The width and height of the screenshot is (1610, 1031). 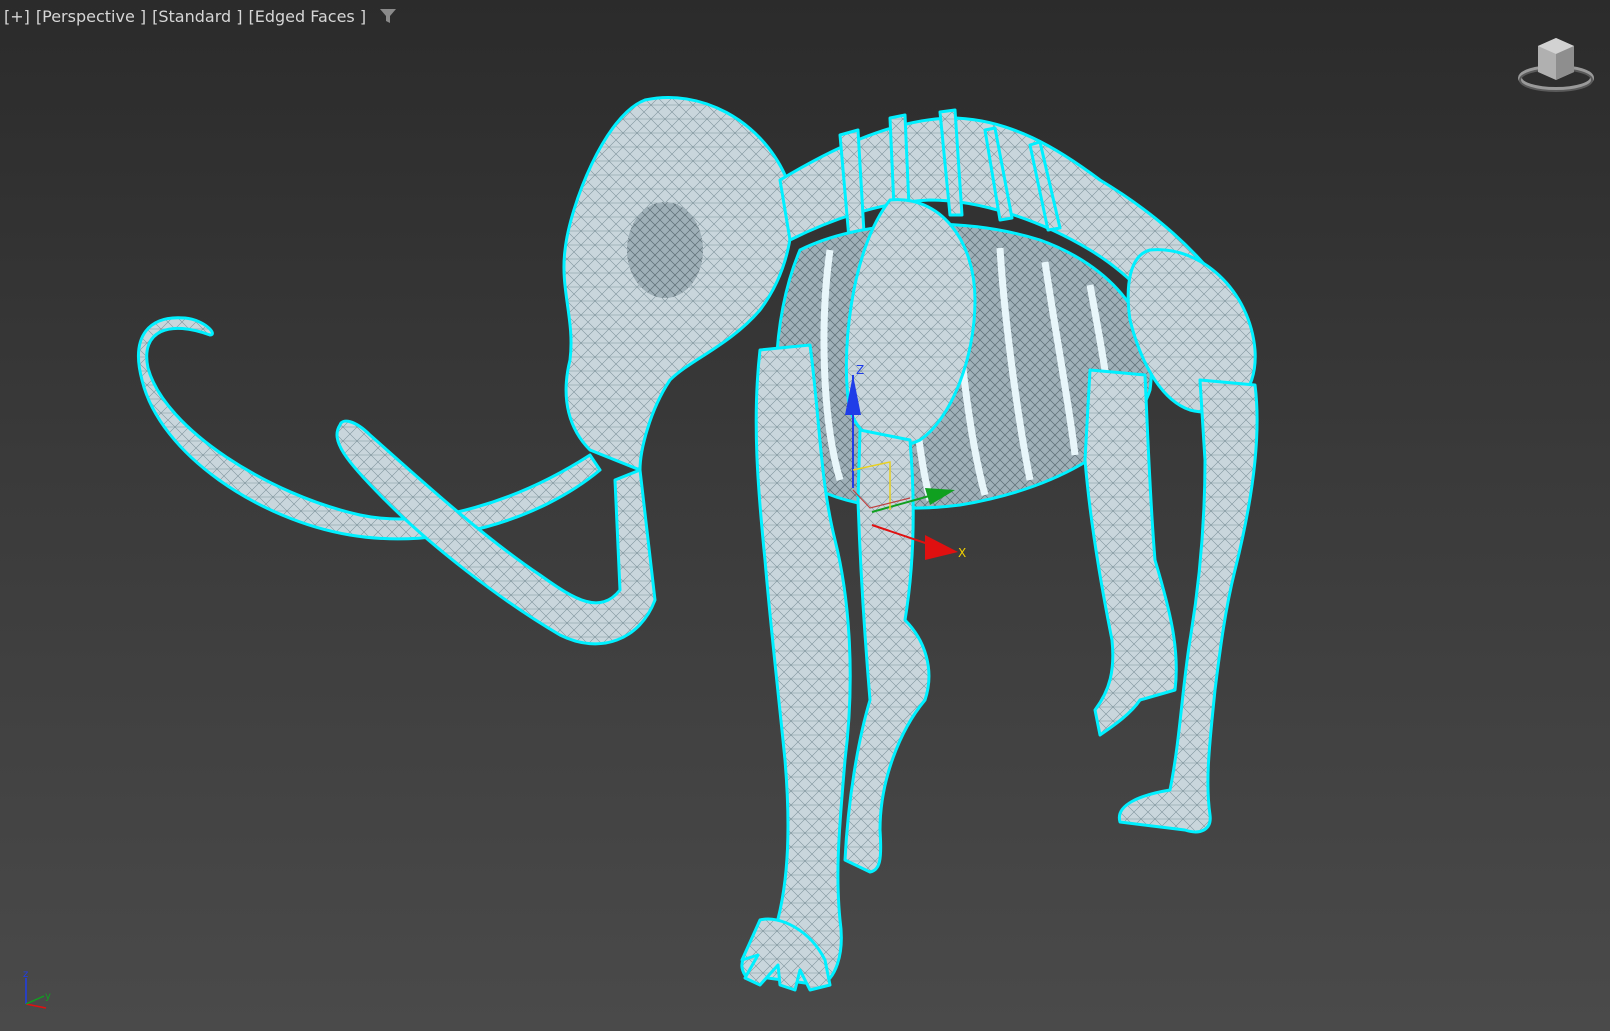 What do you see at coordinates (17, 16) in the screenshot?
I see `viewport-plus-menu: [+]` at bounding box center [17, 16].